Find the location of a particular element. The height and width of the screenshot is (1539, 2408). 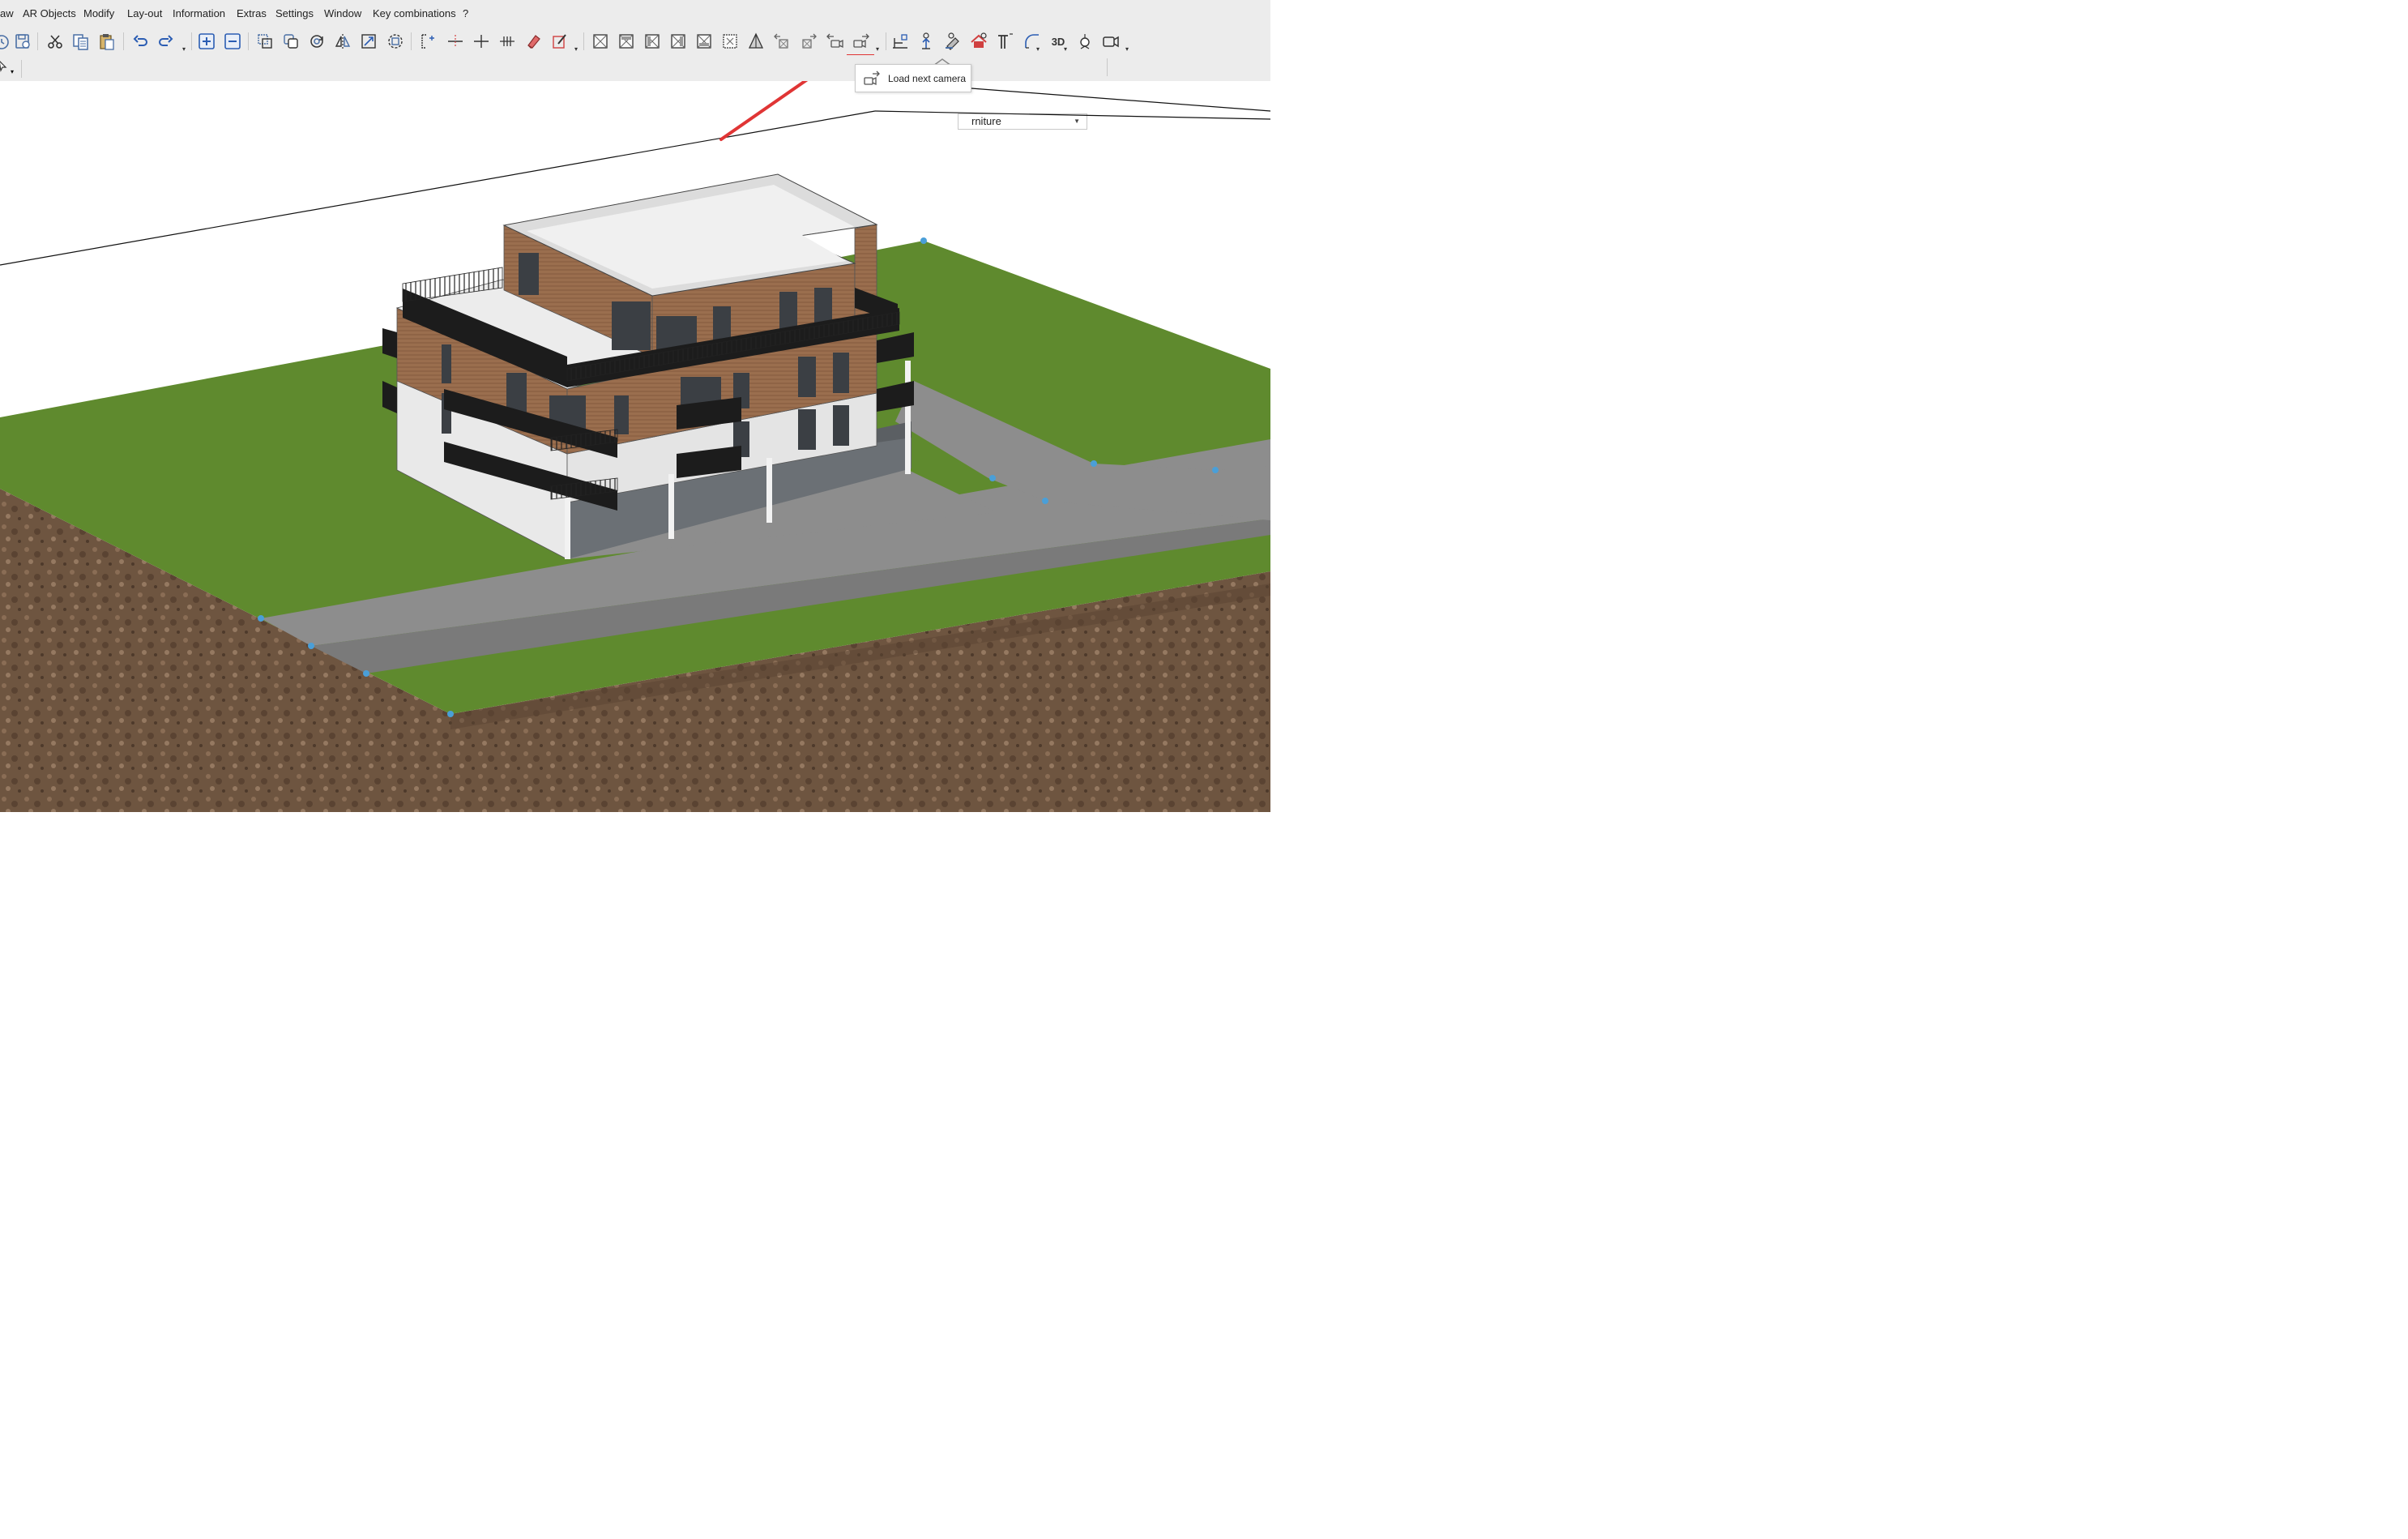

mirror-icon is located at coordinates (342, 41).